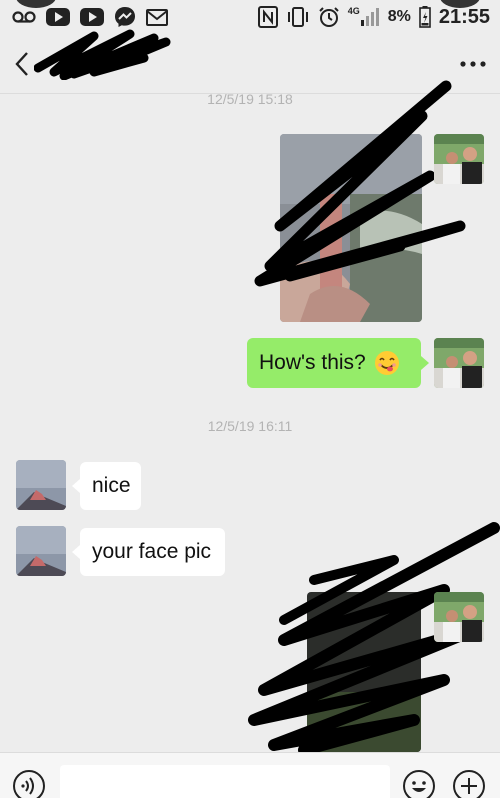 This screenshot has width=500, height=798. I want to click on received-message-bubble: nice, so click(110, 486).